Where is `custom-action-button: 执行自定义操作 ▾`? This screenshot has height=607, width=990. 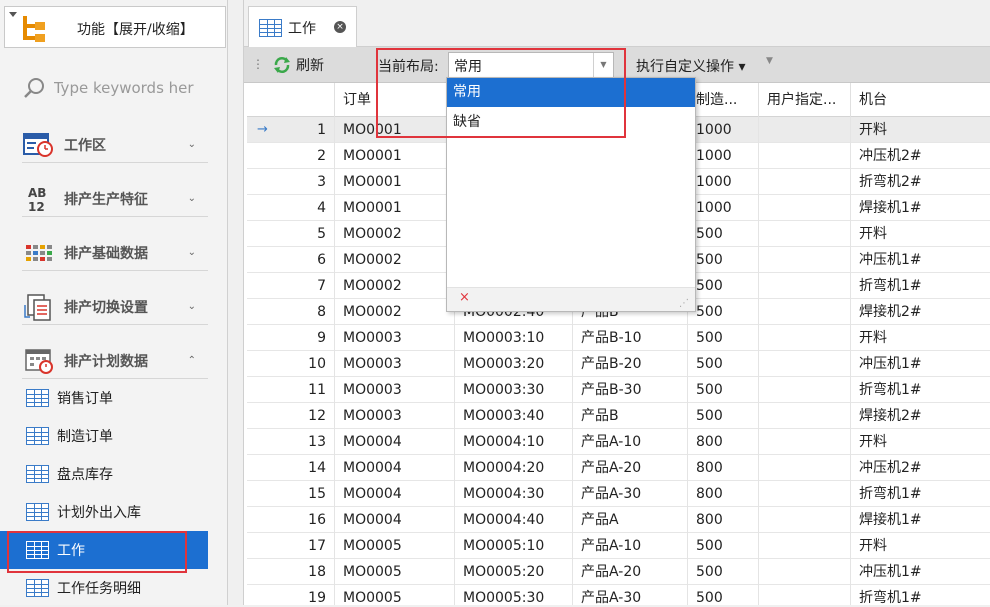
custom-action-button: 执行自定义操作 ▾ is located at coordinates (690, 66).